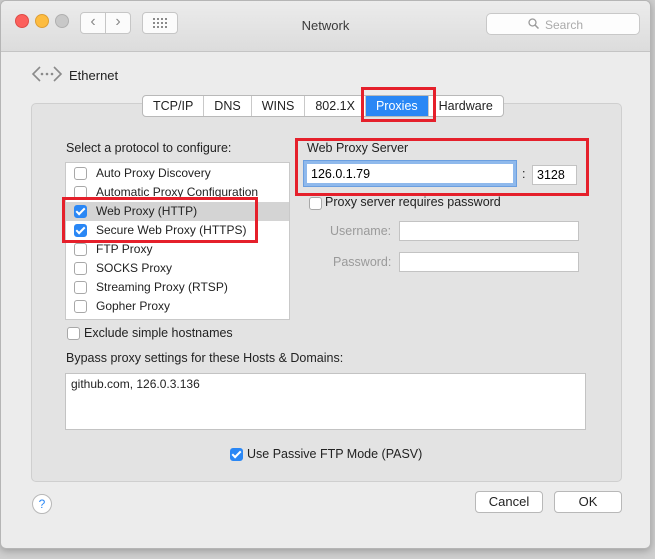 The image size is (655, 559). What do you see at coordinates (42, 504) in the screenshot?
I see `help-button: ?` at bounding box center [42, 504].